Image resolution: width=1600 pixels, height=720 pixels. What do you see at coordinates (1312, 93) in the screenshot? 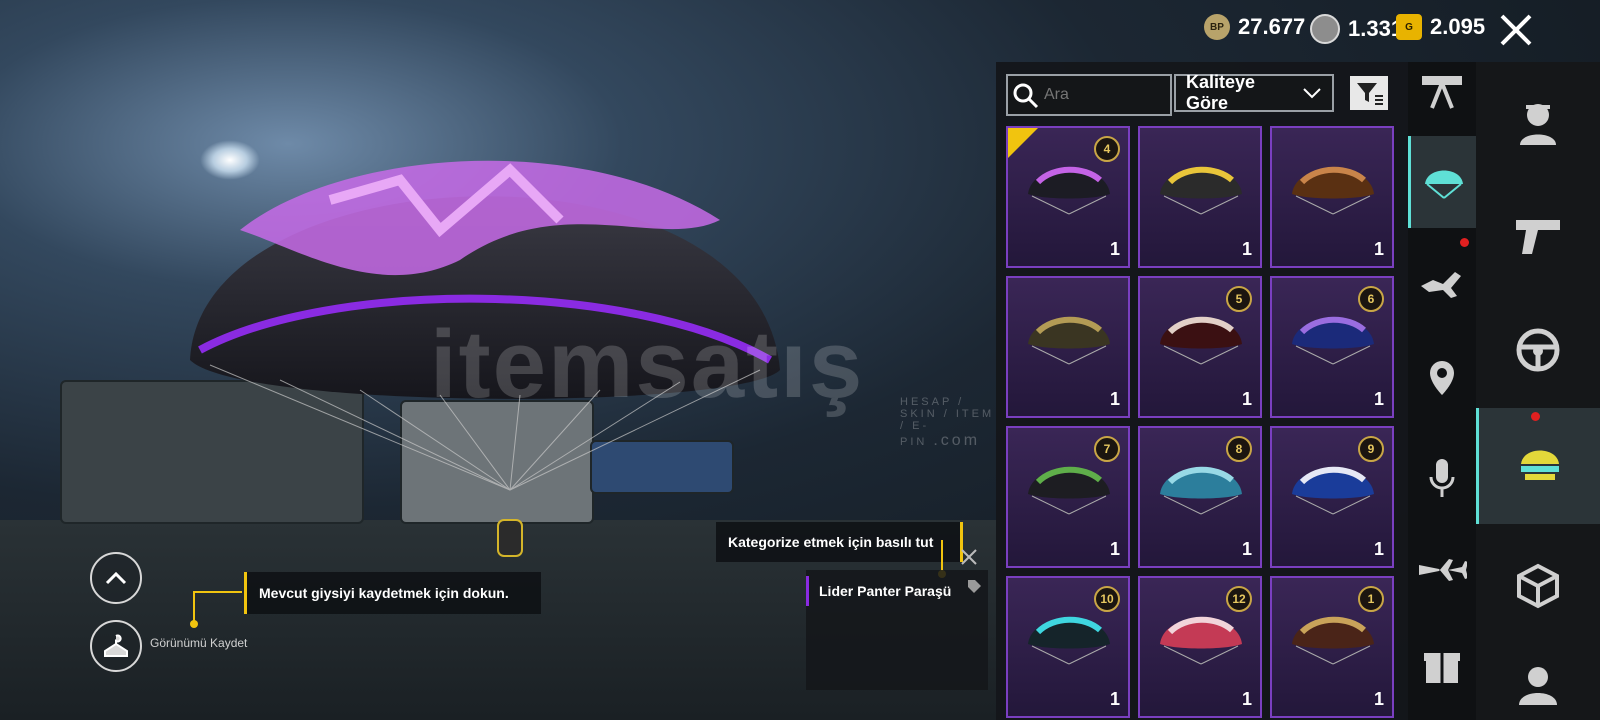
I see `chevron-down-icon` at bounding box center [1312, 93].